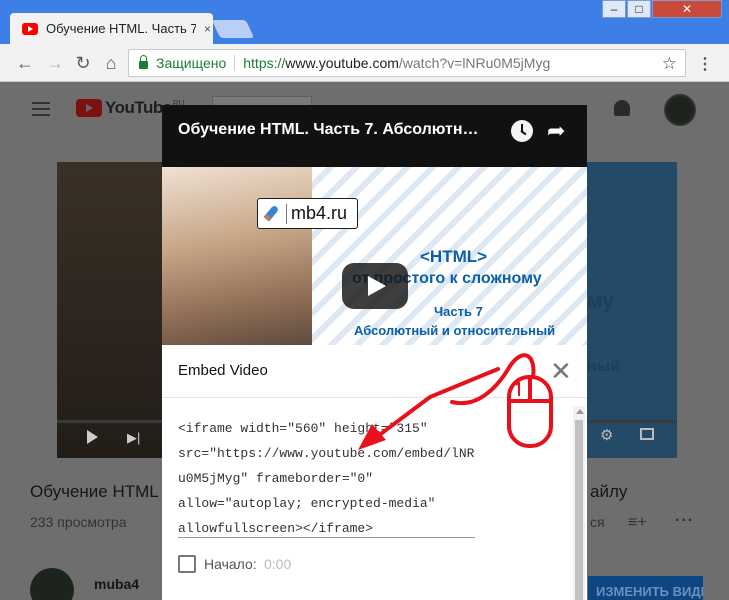 This screenshot has width=729, height=600. What do you see at coordinates (637, 523) in the screenshot?
I see `add-to-playlist-icon: ≡+` at bounding box center [637, 523].